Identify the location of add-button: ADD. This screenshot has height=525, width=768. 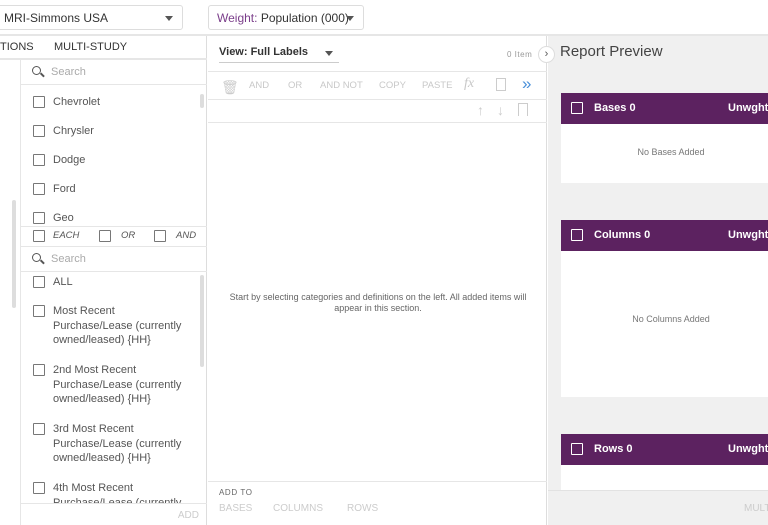
(113, 514).